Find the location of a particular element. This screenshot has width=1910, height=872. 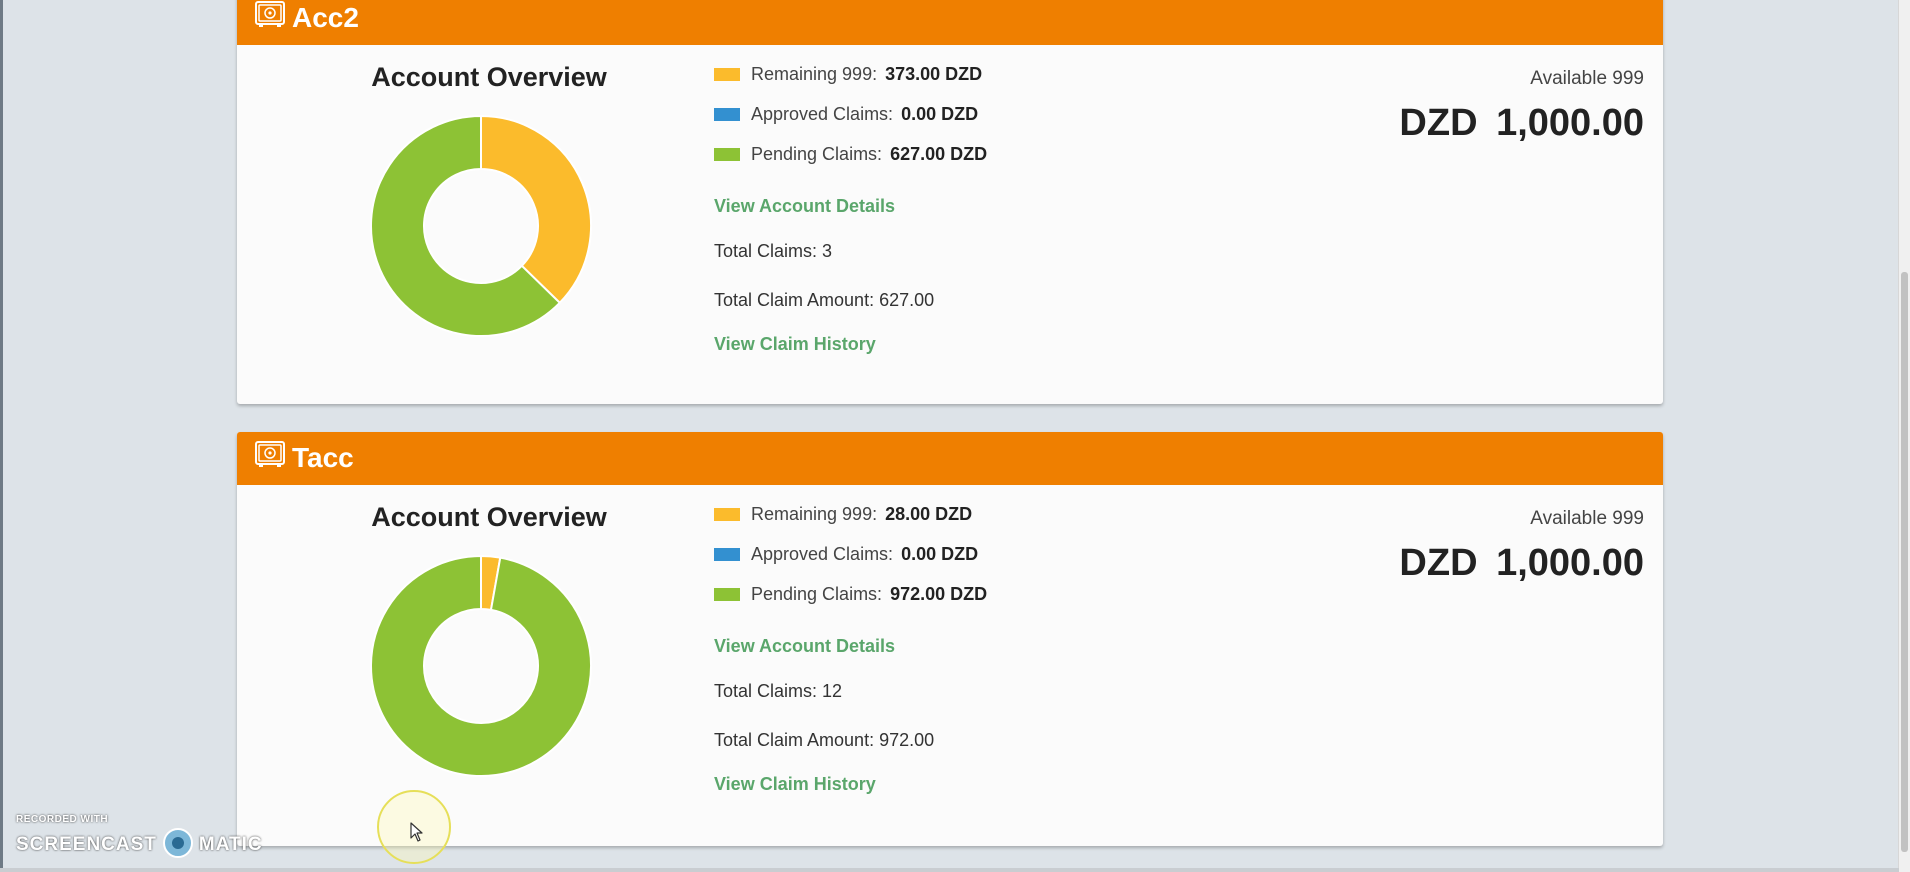

donut-slice-pending-claims is located at coordinates (481, 665).